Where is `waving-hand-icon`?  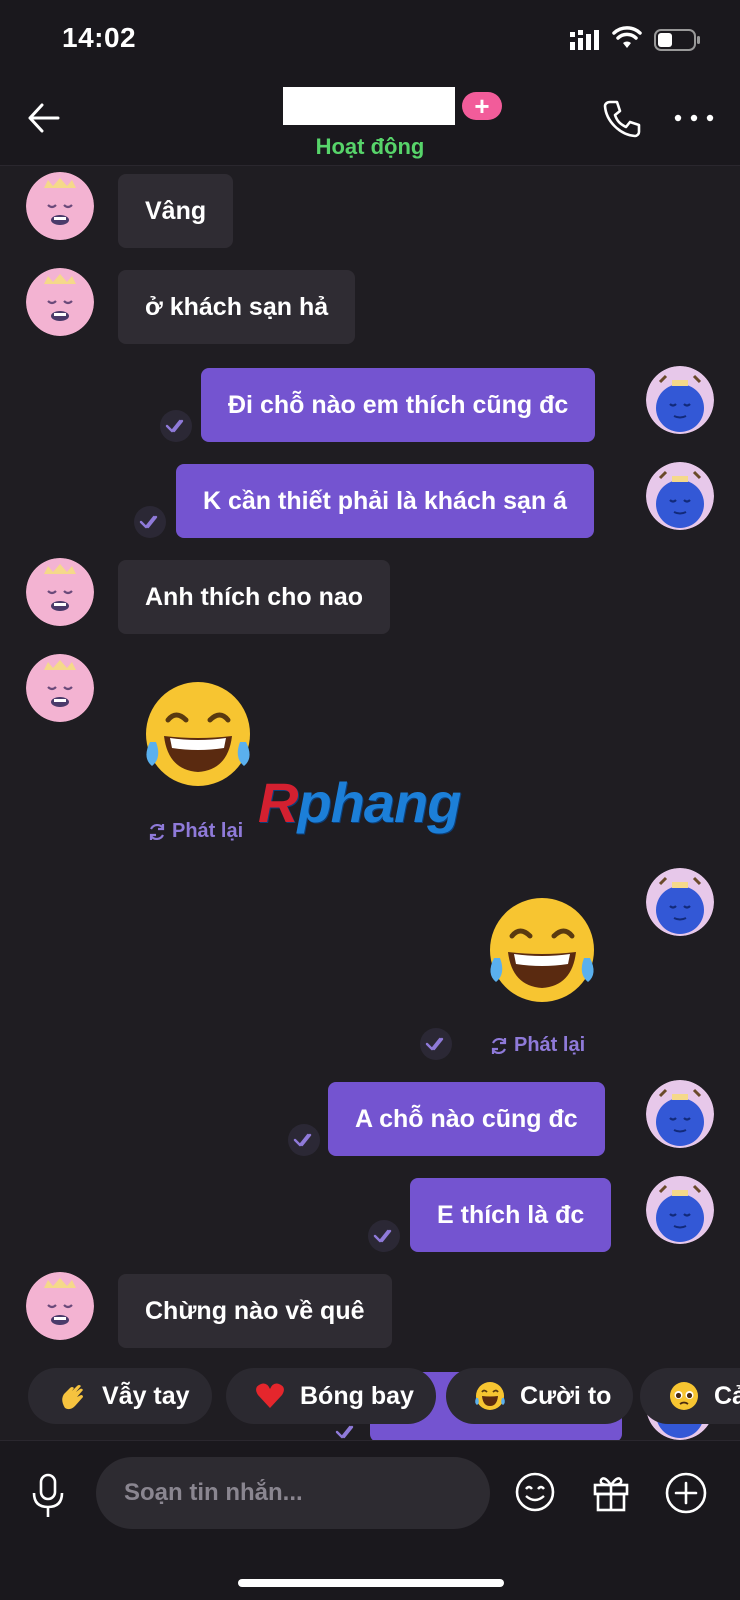 waving-hand-icon is located at coordinates (72, 1396).